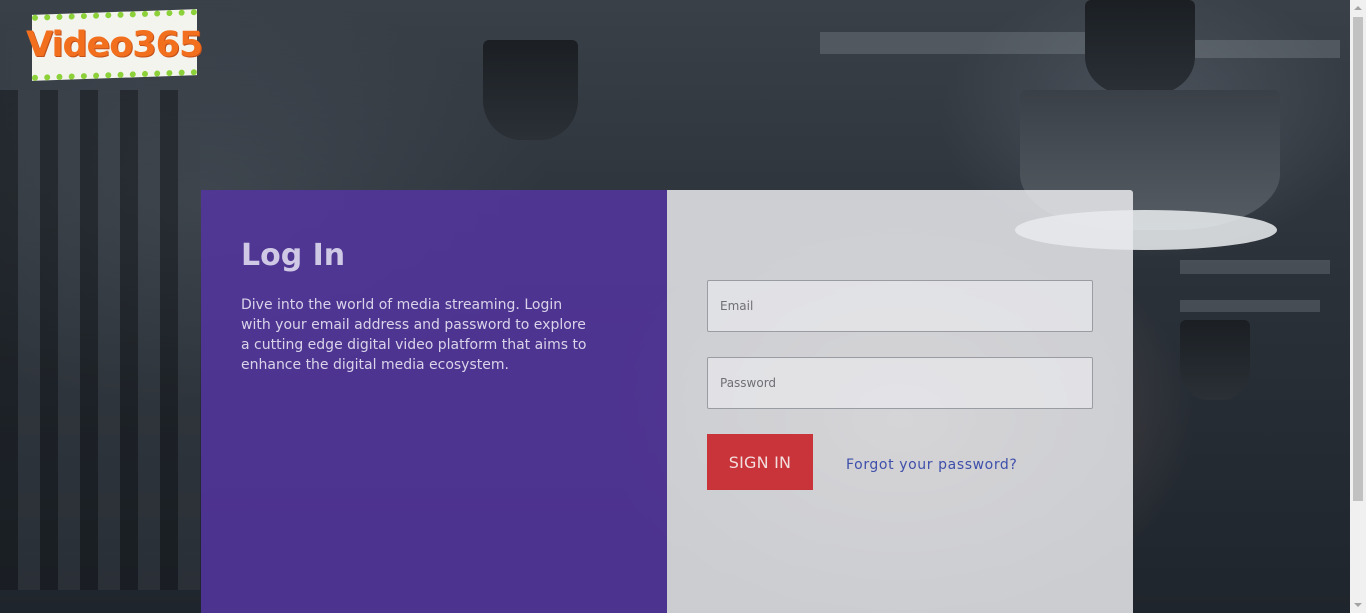 Image resolution: width=1366 pixels, height=613 pixels. Describe the element at coordinates (1358, 259) in the screenshot. I see `scrollbar-thumb` at that location.